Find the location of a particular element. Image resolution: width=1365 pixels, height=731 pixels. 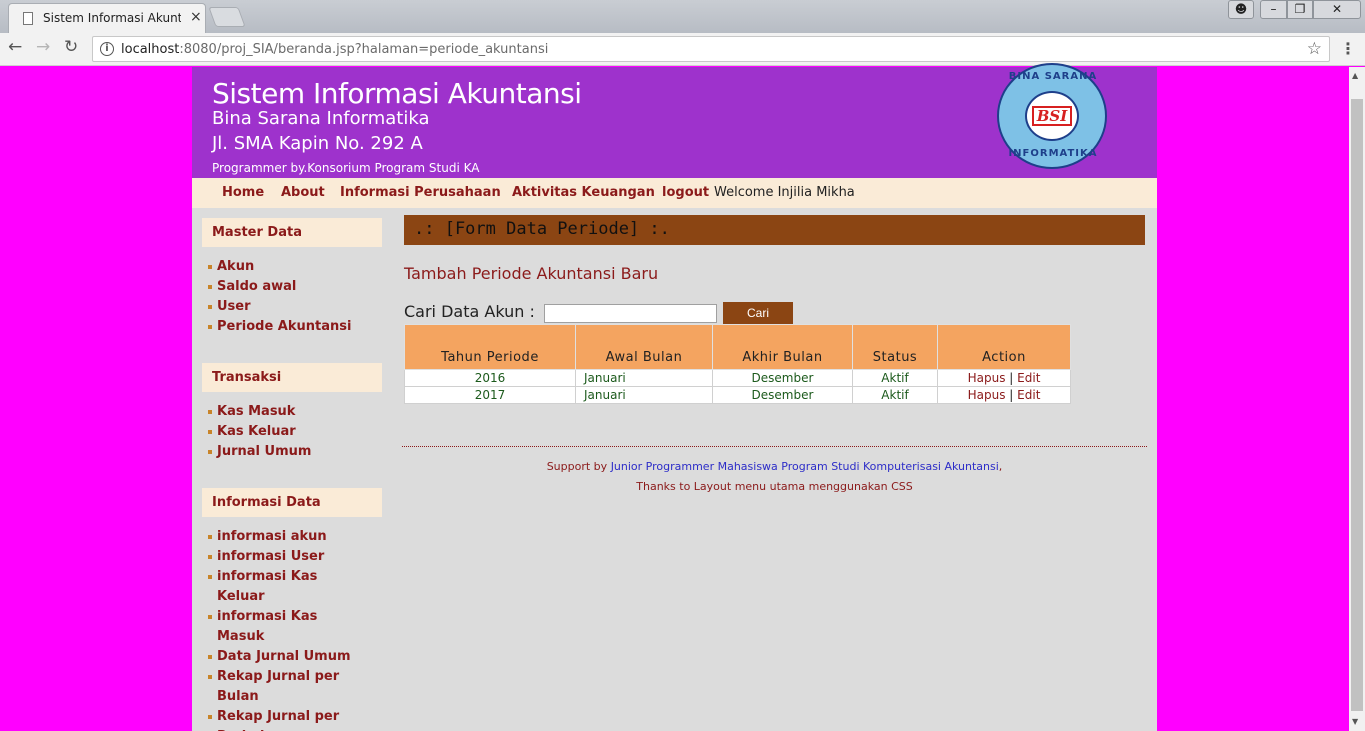

forward-arrow-icon: → is located at coordinates (43, 47).